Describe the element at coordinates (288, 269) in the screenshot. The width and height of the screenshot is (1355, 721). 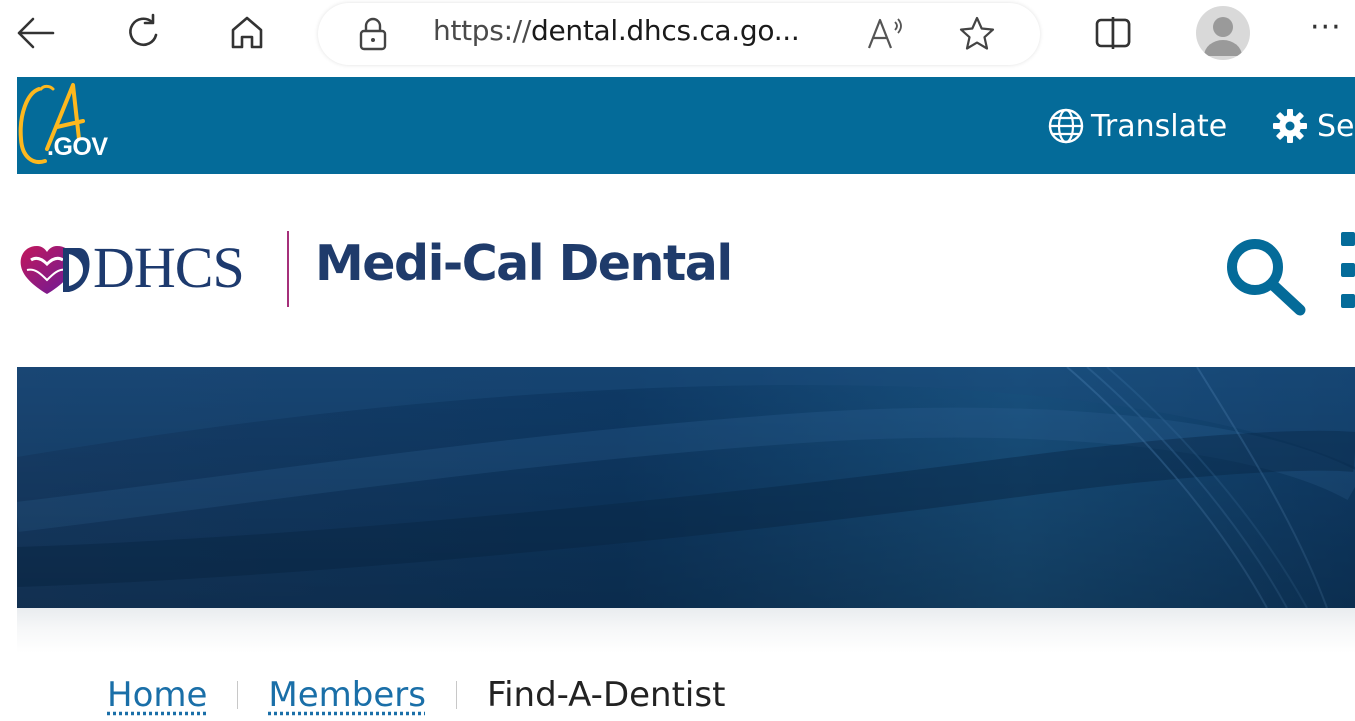
I see `logo-divider` at that location.